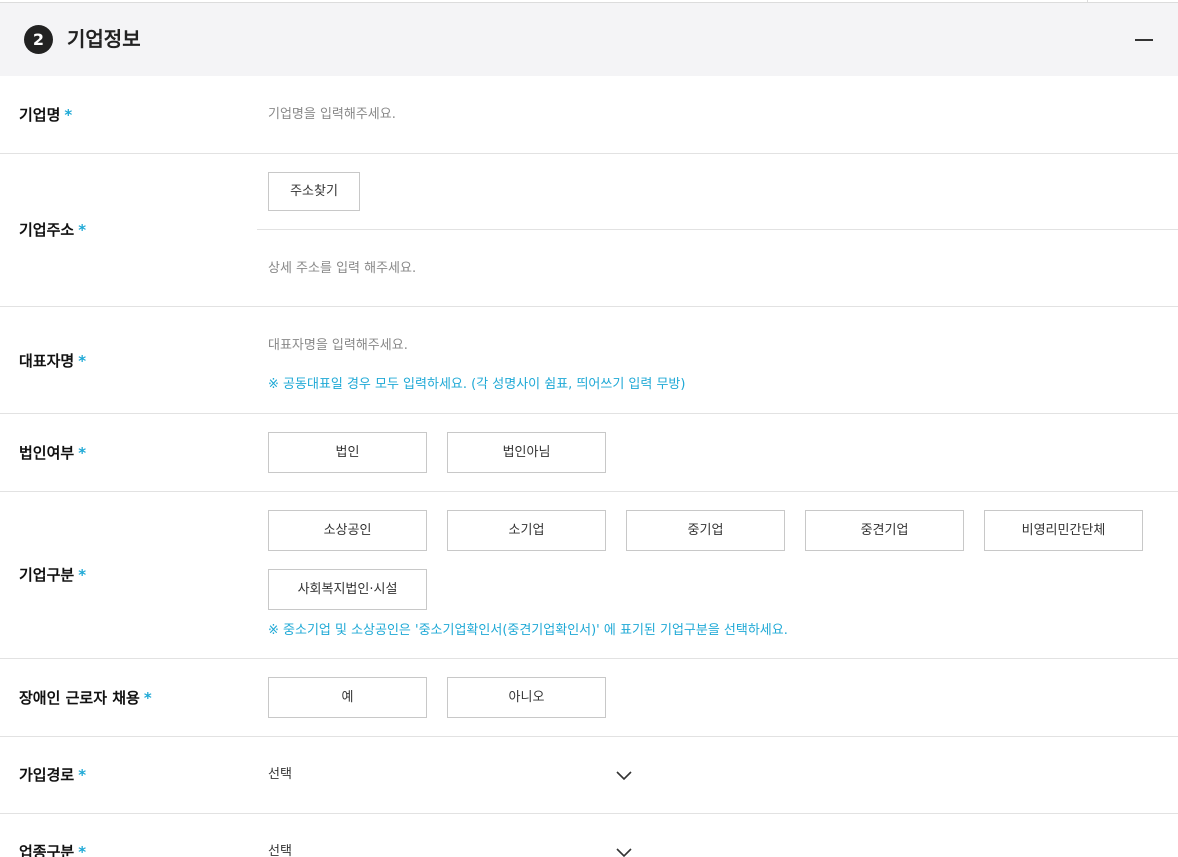  Describe the element at coordinates (280, 775) in the screenshot. I see `join-path-select: 선택` at that location.